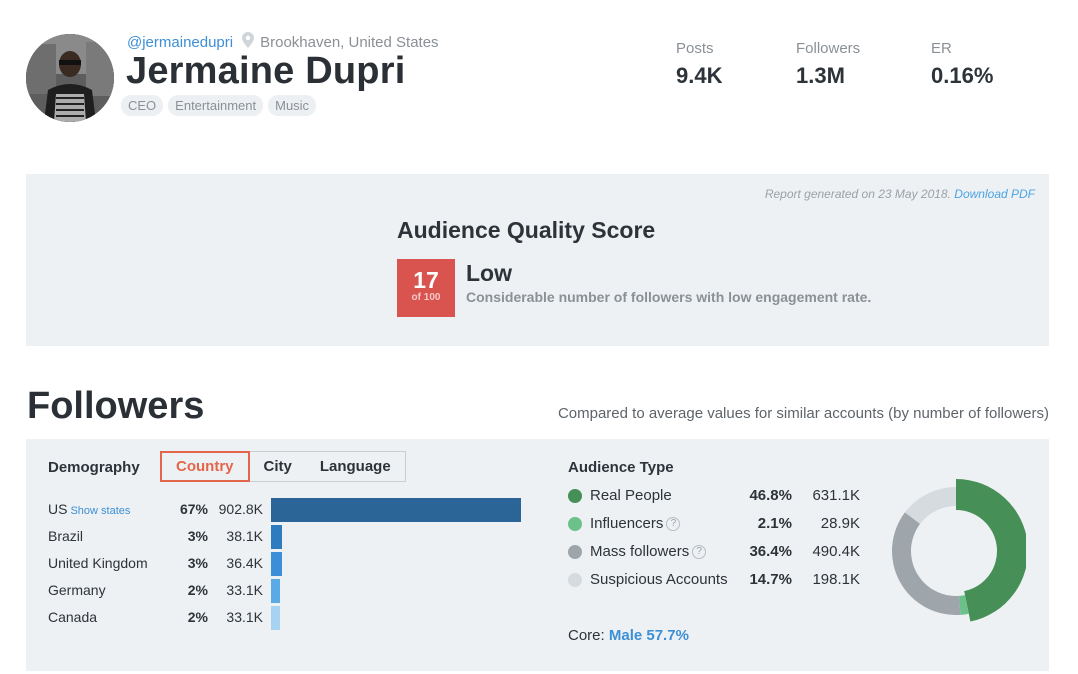 The image size is (1078, 674). Describe the element at coordinates (621, 467) in the screenshot. I see `audience-type-label: Audience Type` at that location.